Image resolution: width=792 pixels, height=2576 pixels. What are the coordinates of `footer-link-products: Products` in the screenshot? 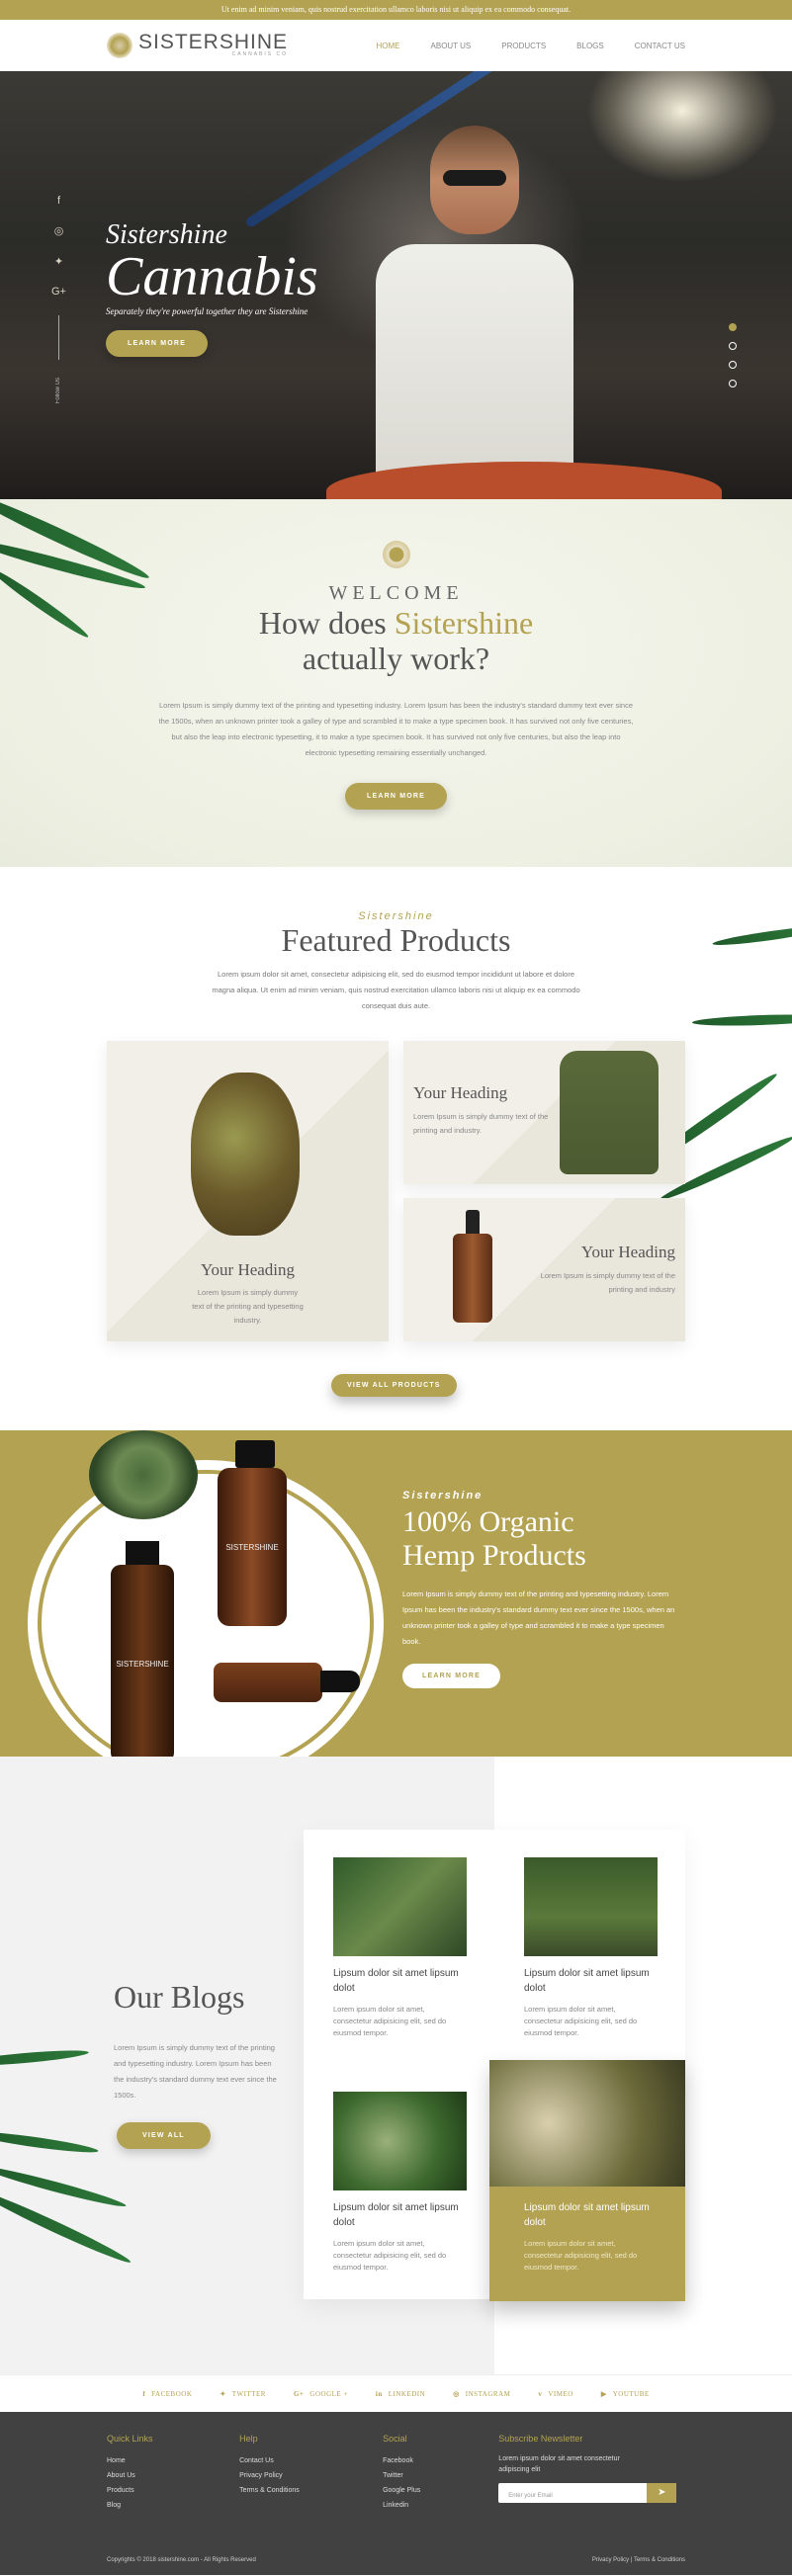 It's located at (173, 2490).